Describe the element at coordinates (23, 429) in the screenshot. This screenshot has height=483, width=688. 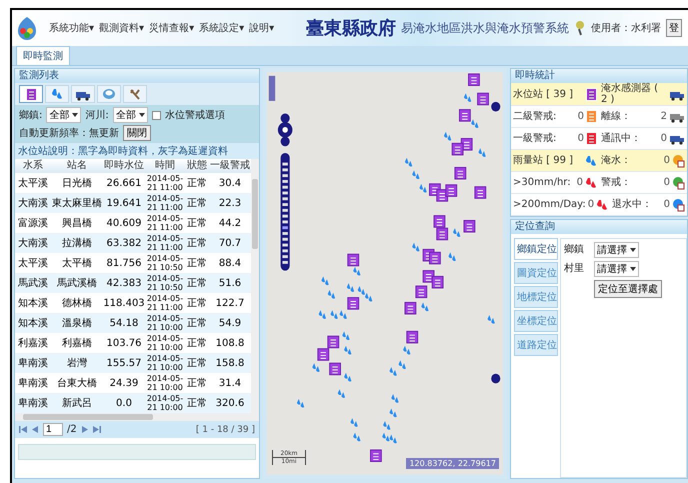
I see `first-page-icon` at that location.